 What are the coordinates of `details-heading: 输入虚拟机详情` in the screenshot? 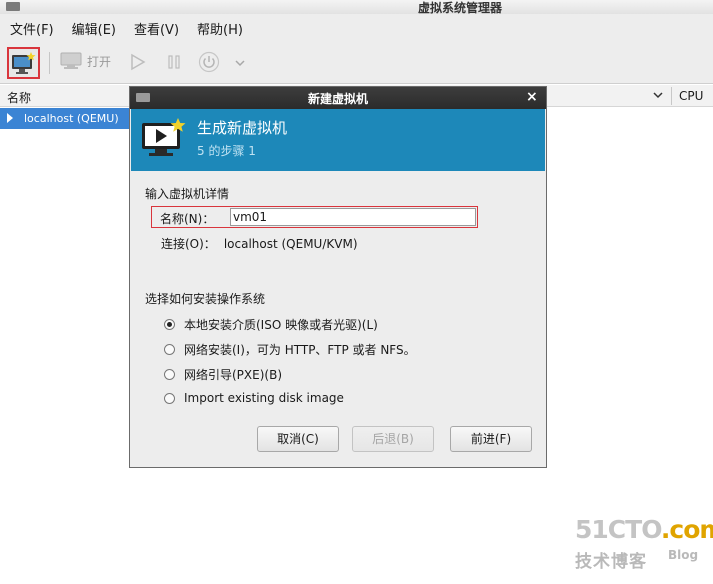 It's located at (187, 194).